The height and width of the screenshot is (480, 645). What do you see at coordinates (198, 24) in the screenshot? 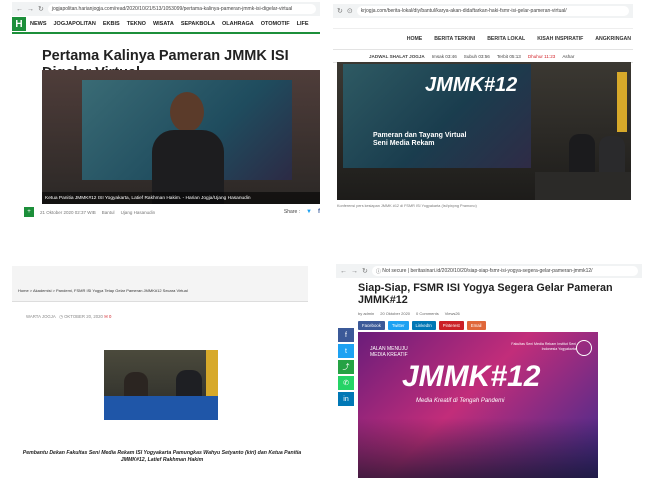
I see `nav-sepakbola: SEPAKBOLA` at bounding box center [198, 24].